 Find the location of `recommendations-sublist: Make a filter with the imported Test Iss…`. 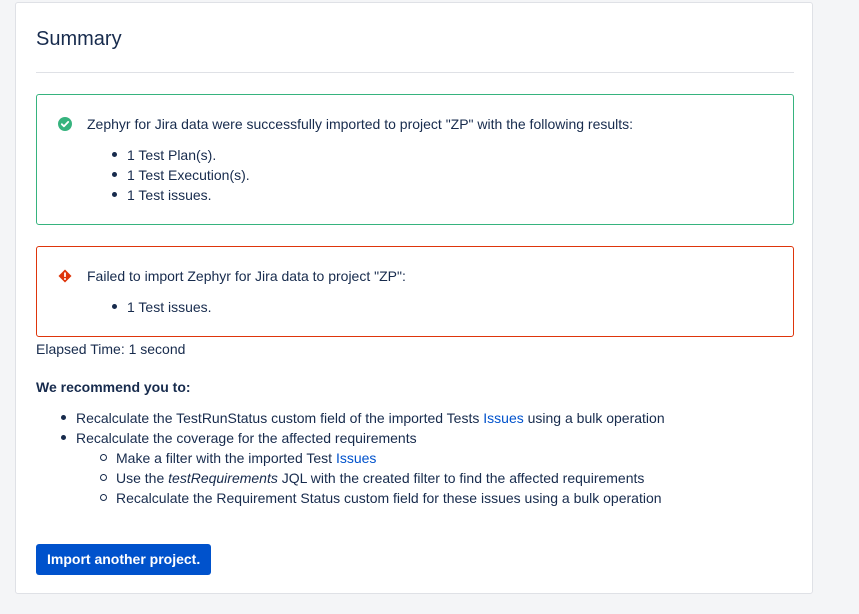

recommendations-sublist: Make a filter with the imported Test Iss… is located at coordinates (426, 478).